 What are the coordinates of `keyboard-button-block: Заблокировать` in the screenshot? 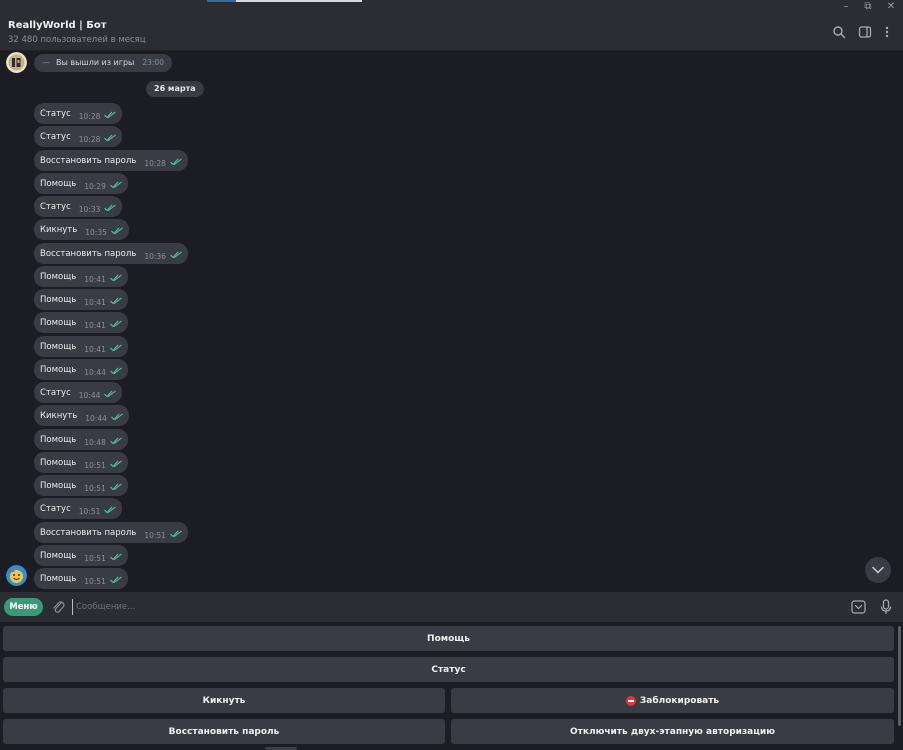 It's located at (672, 700).